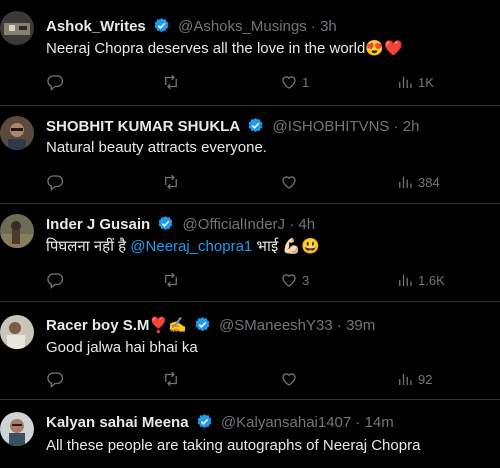  What do you see at coordinates (234, 224) in the screenshot?
I see `handle: @OfficialInderJ` at bounding box center [234, 224].